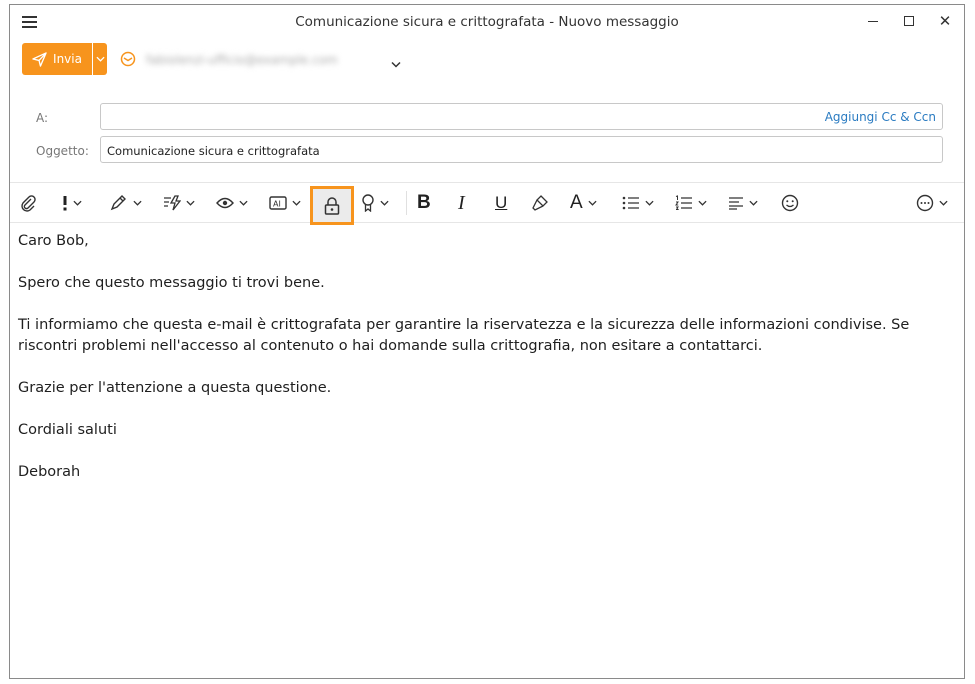 This screenshot has width=975, height=684. What do you see at coordinates (583, 203) in the screenshot?
I see `font-color-button: A` at bounding box center [583, 203].